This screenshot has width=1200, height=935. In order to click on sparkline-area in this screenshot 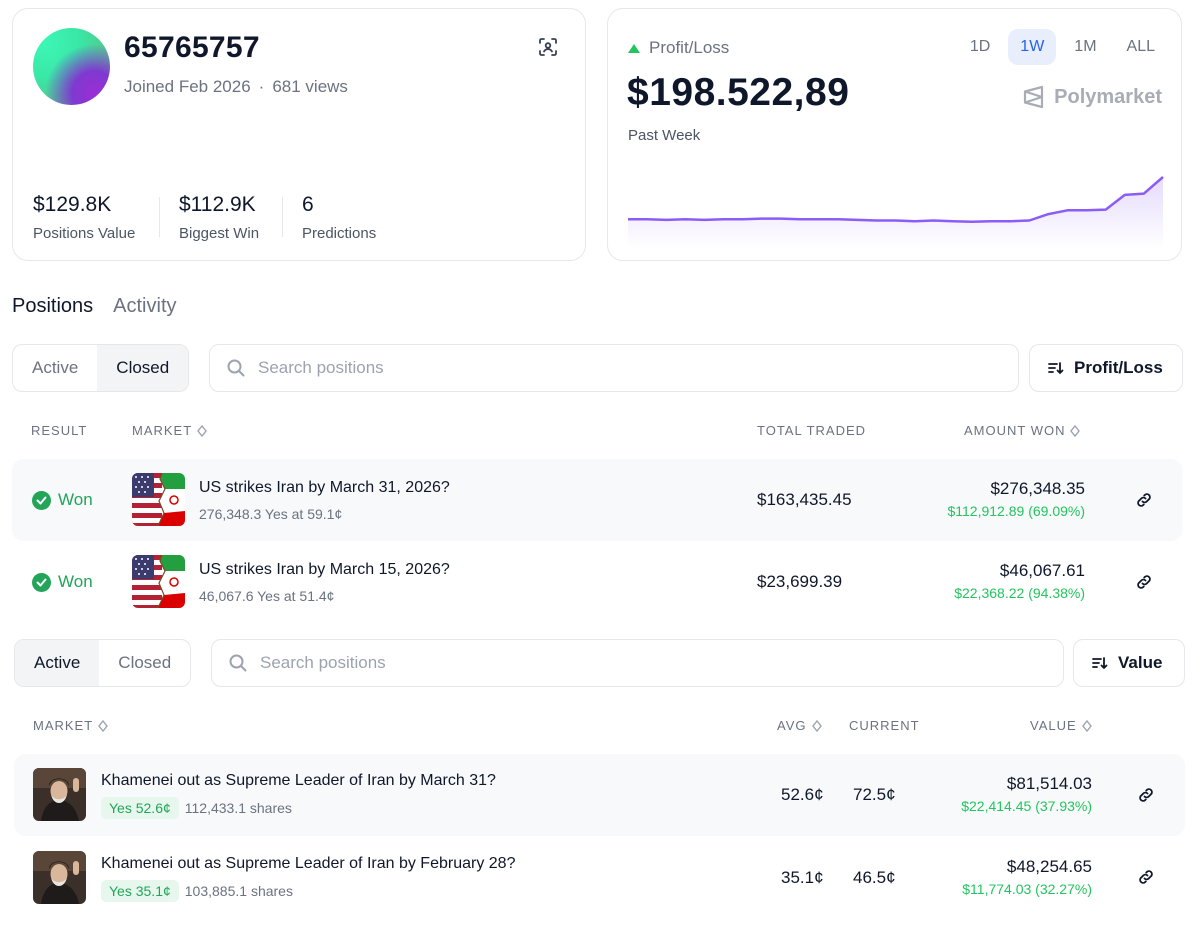, I will do `click(895, 213)`.